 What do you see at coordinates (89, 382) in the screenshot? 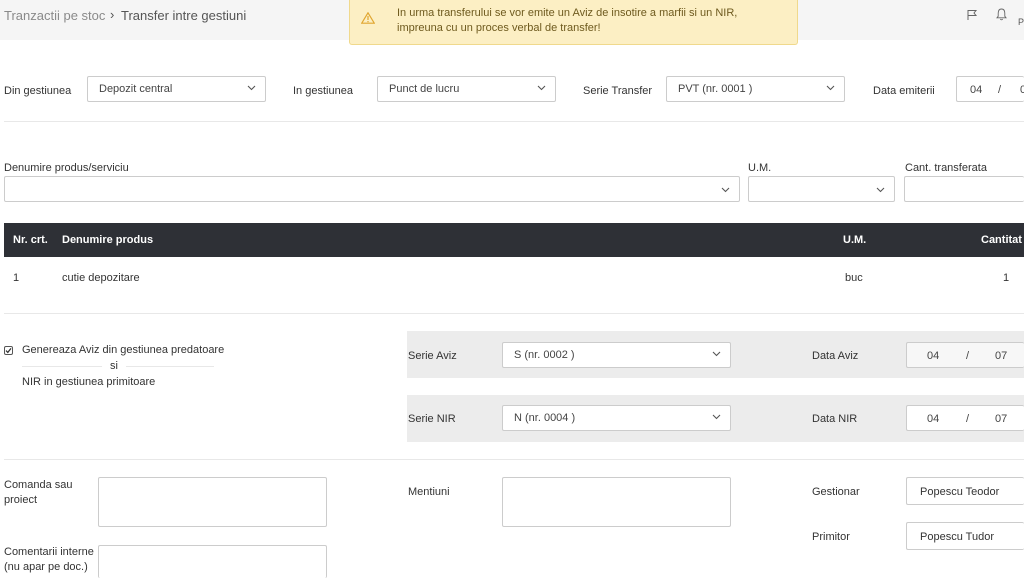
I see `nir-label: NIR in gestiunea primitoare` at bounding box center [89, 382].